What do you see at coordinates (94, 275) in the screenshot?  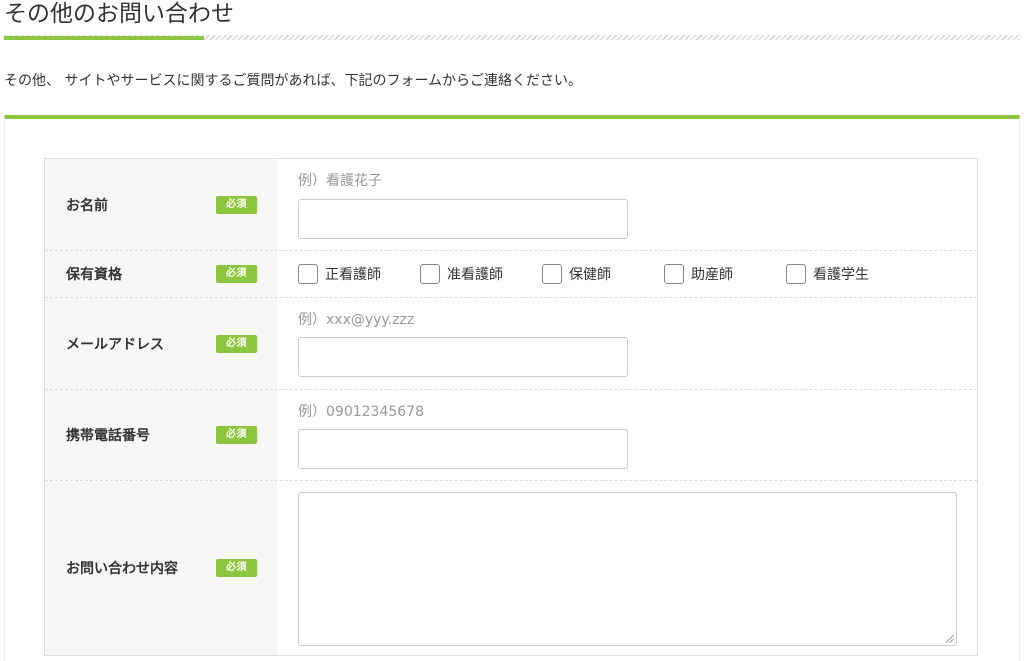 I see `qualification-label: 保有資格` at bounding box center [94, 275].